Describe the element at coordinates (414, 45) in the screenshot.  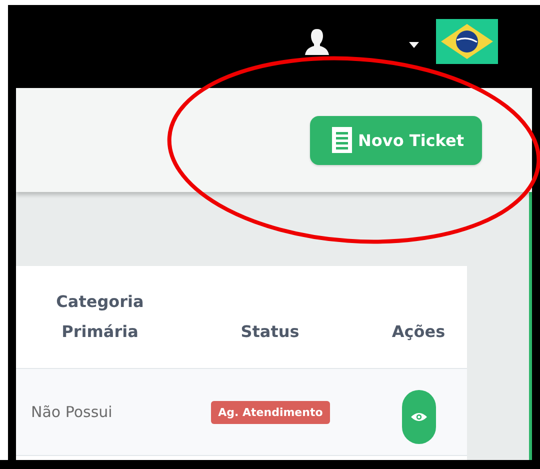
I see `caret-icon` at that location.